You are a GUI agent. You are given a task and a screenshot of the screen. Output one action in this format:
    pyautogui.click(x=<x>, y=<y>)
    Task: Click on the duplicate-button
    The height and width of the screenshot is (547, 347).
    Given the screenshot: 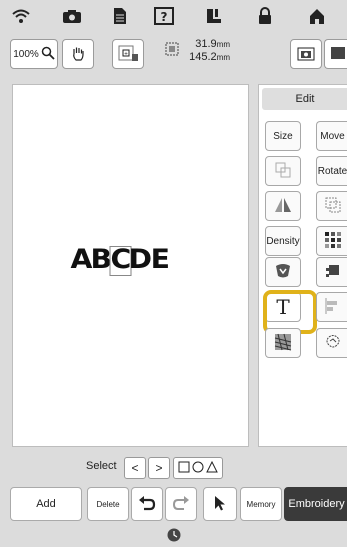 What is the action you would take?
    pyautogui.click(x=331, y=206)
    